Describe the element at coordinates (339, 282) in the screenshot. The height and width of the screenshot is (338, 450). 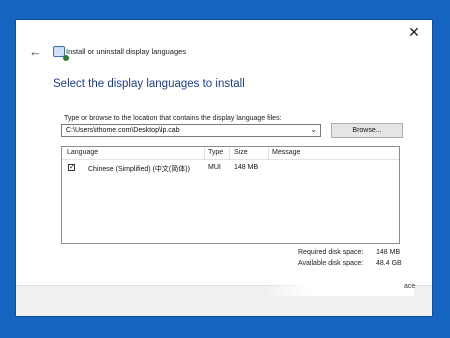
I see `watermark-overlay` at that location.